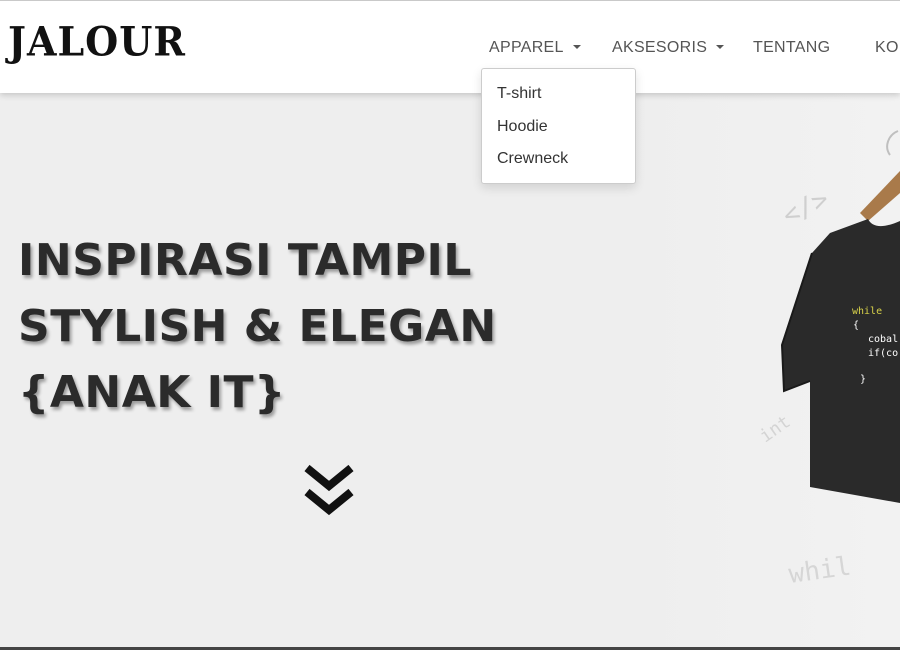  What do you see at coordinates (522, 127) in the screenshot?
I see `dropdown-item-hoodie: Hoodie` at bounding box center [522, 127].